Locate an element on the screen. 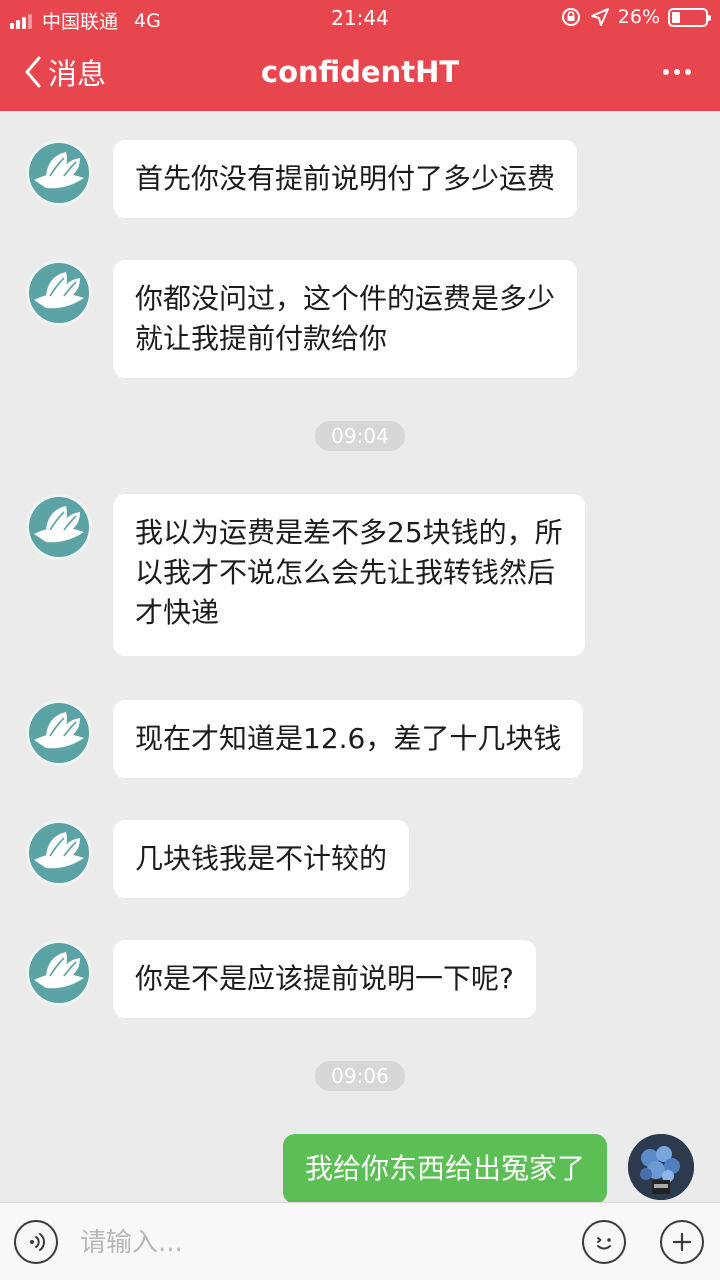 The height and width of the screenshot is (1280, 720). message-line: 我以为运费是差不多25块钱的，所 is located at coordinates (349, 532).